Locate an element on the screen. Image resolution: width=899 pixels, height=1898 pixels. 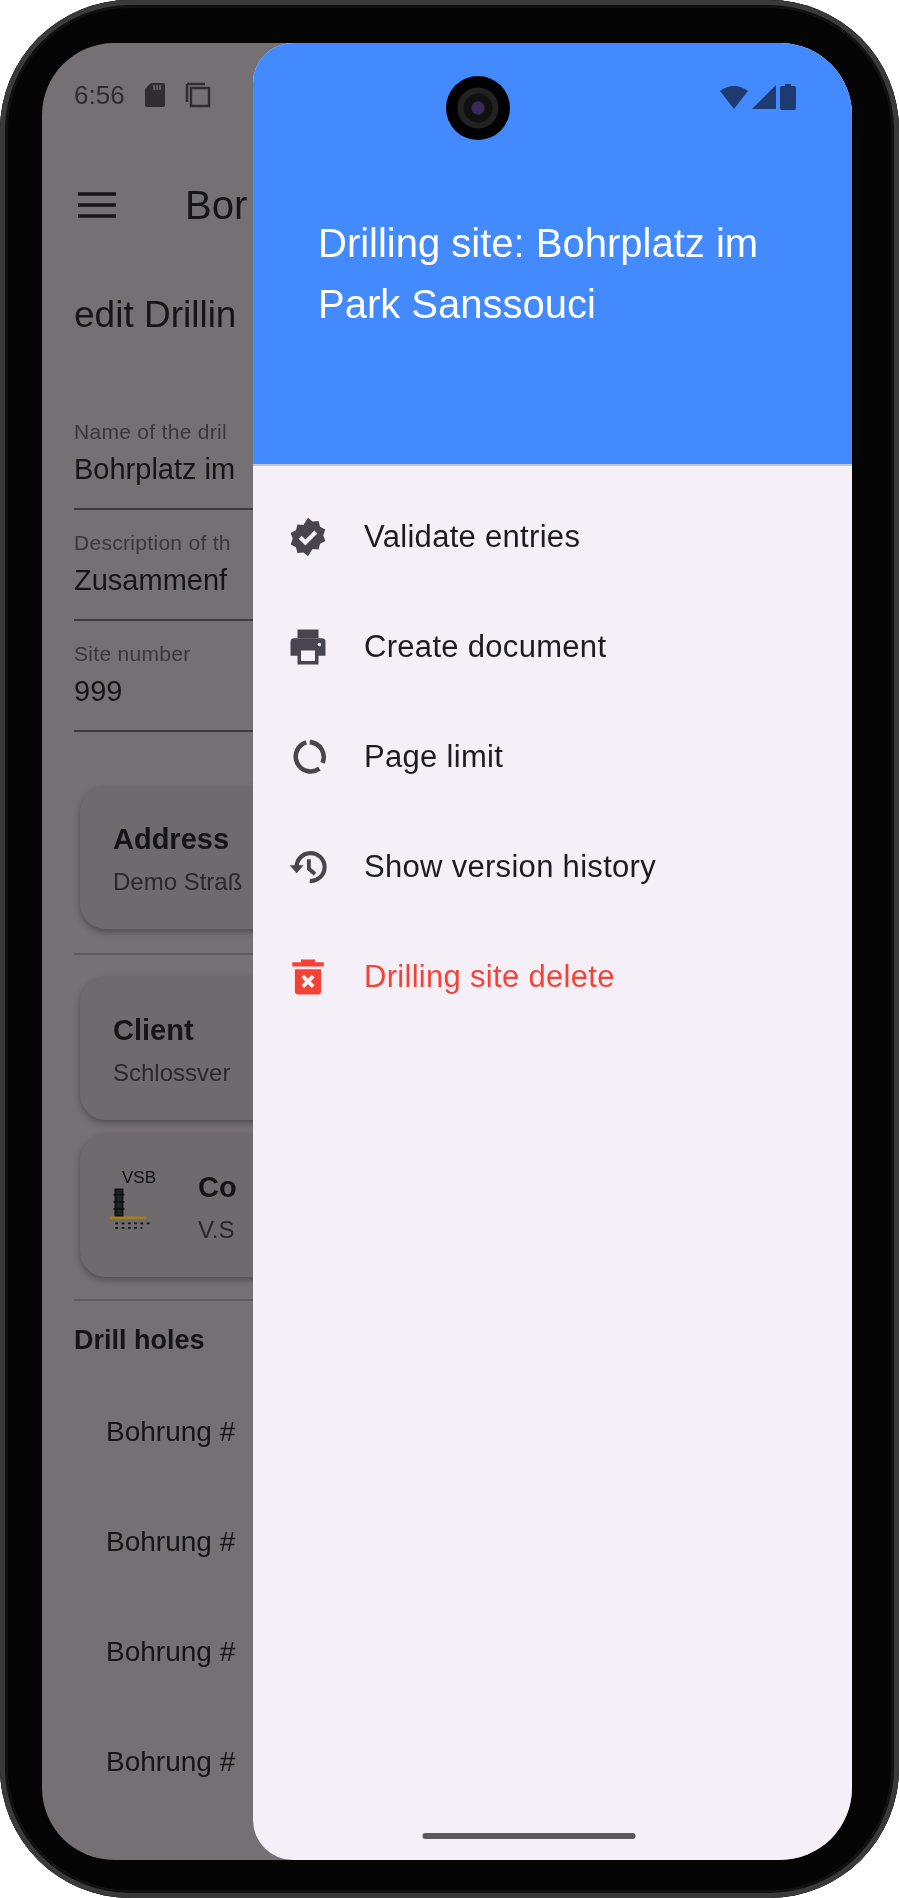
menu-icon is located at coordinates (97, 205).